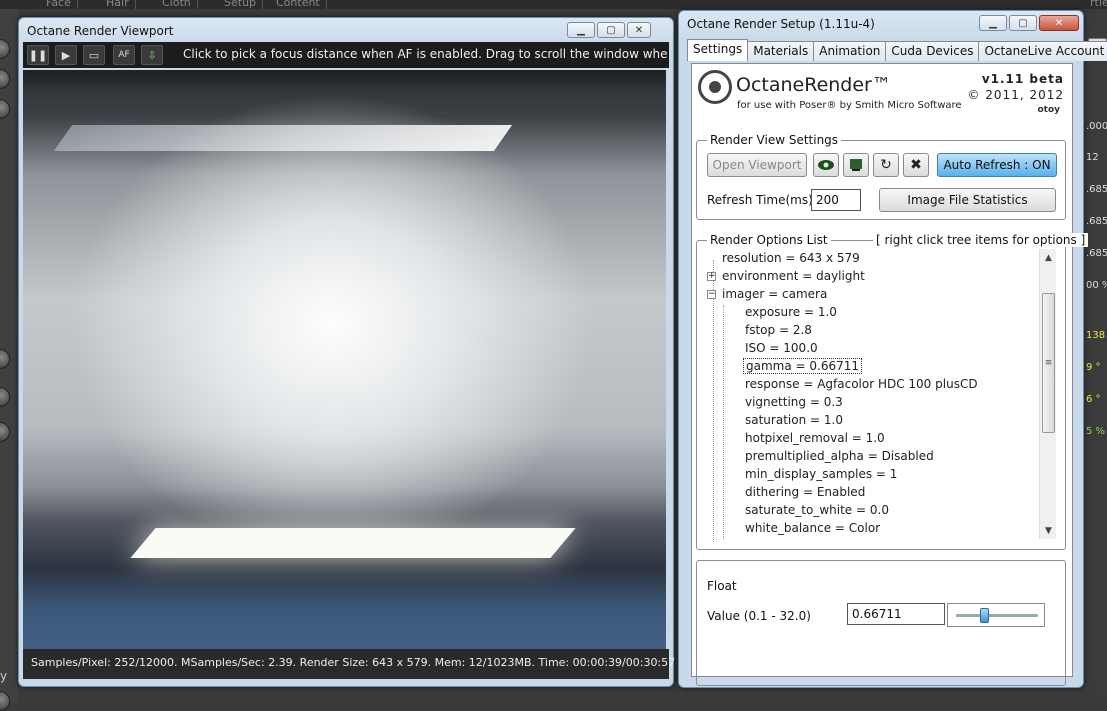 The height and width of the screenshot is (711, 1107). I want to click on tree-item-label: resolution = 643 x 579, so click(791, 258).